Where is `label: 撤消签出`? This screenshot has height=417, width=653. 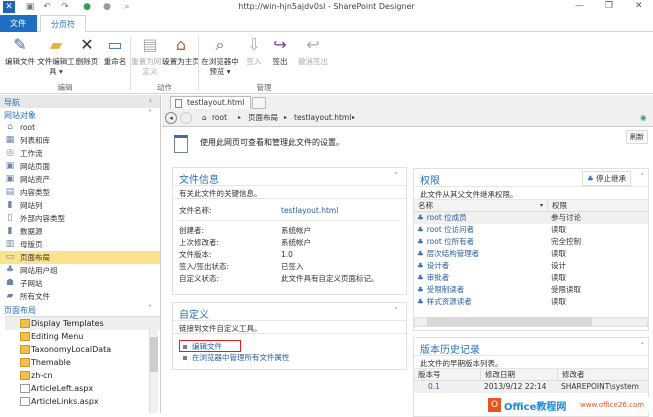
label: 撤消签出 is located at coordinates (313, 61).